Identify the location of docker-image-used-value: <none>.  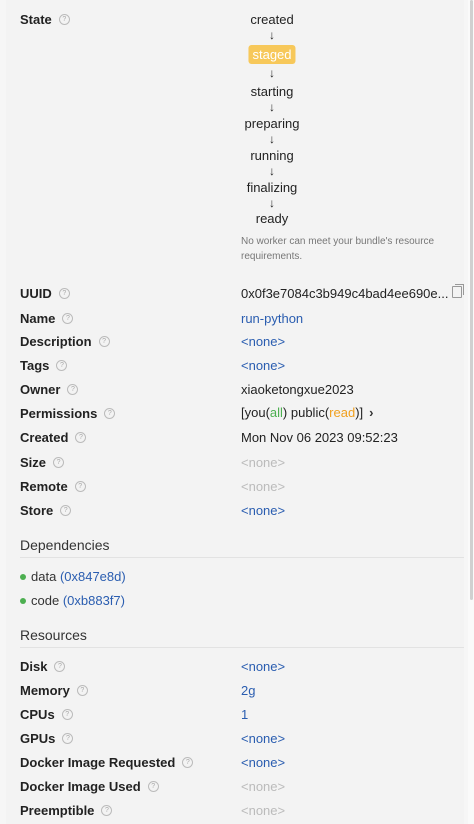
(263, 786).